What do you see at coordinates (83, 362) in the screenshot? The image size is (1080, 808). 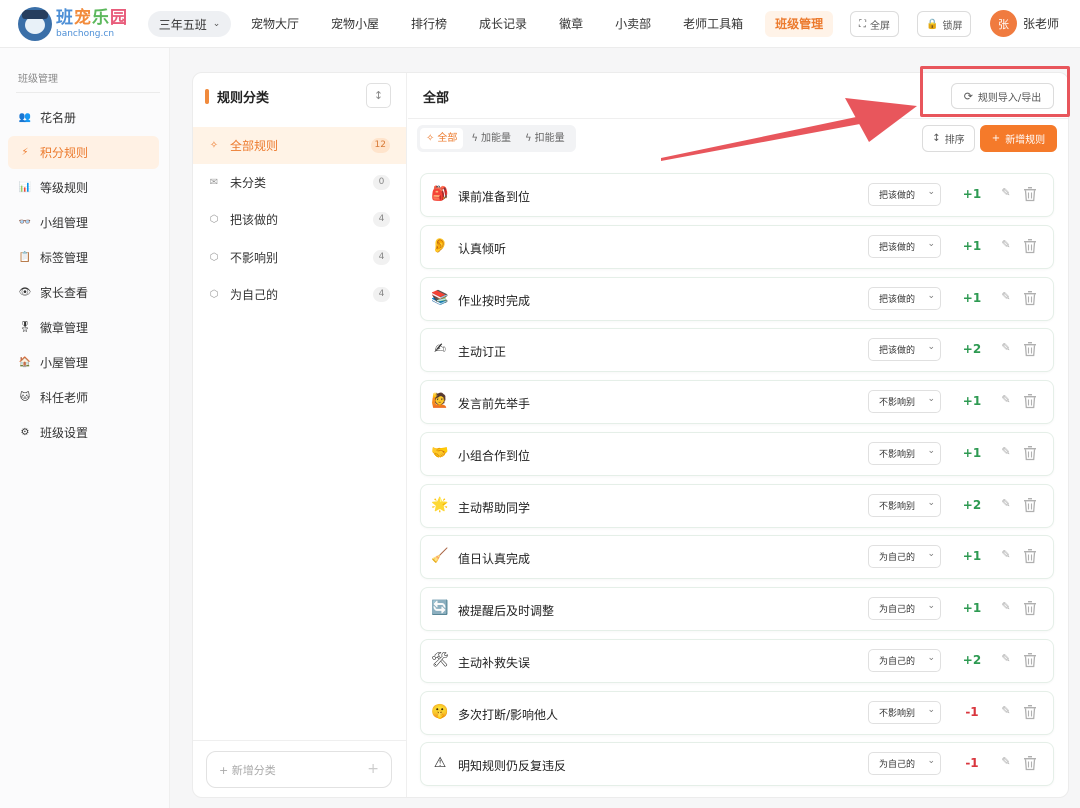 I see `sidebar-item-house-management: 🏠 小屋管理` at bounding box center [83, 362].